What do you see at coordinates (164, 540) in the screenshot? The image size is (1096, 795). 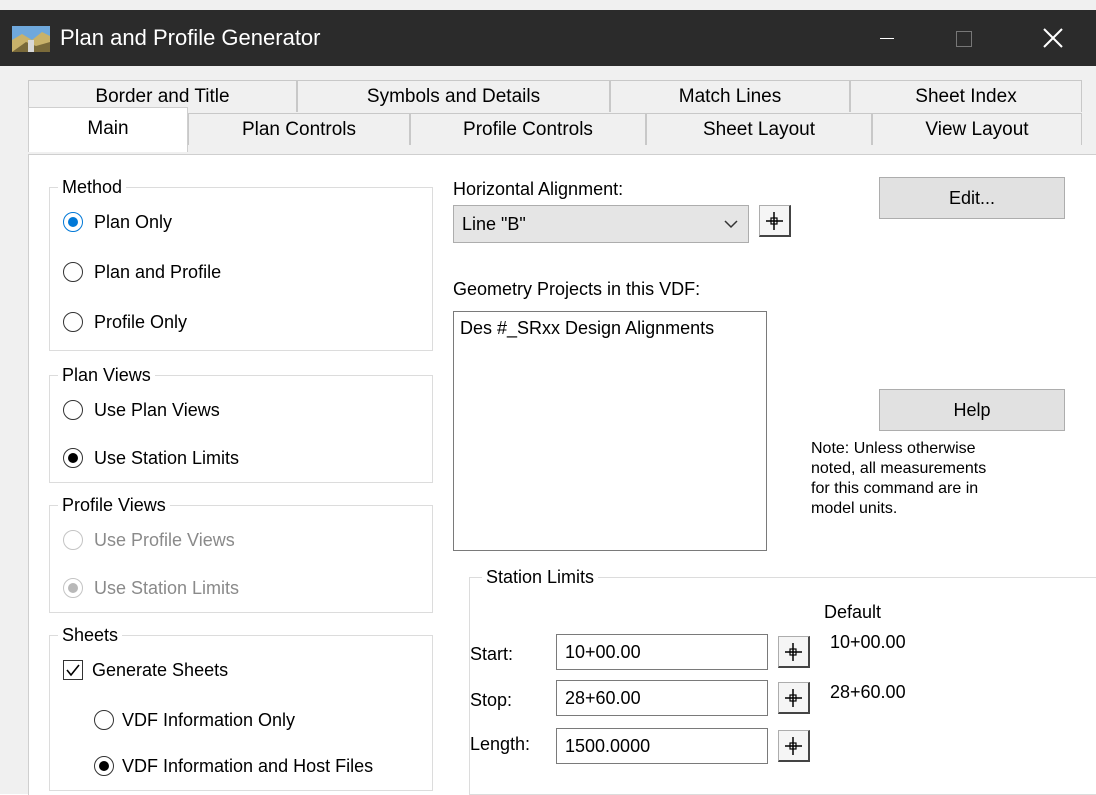 I see `use-profile-views-label: Use Profile Views` at bounding box center [164, 540].